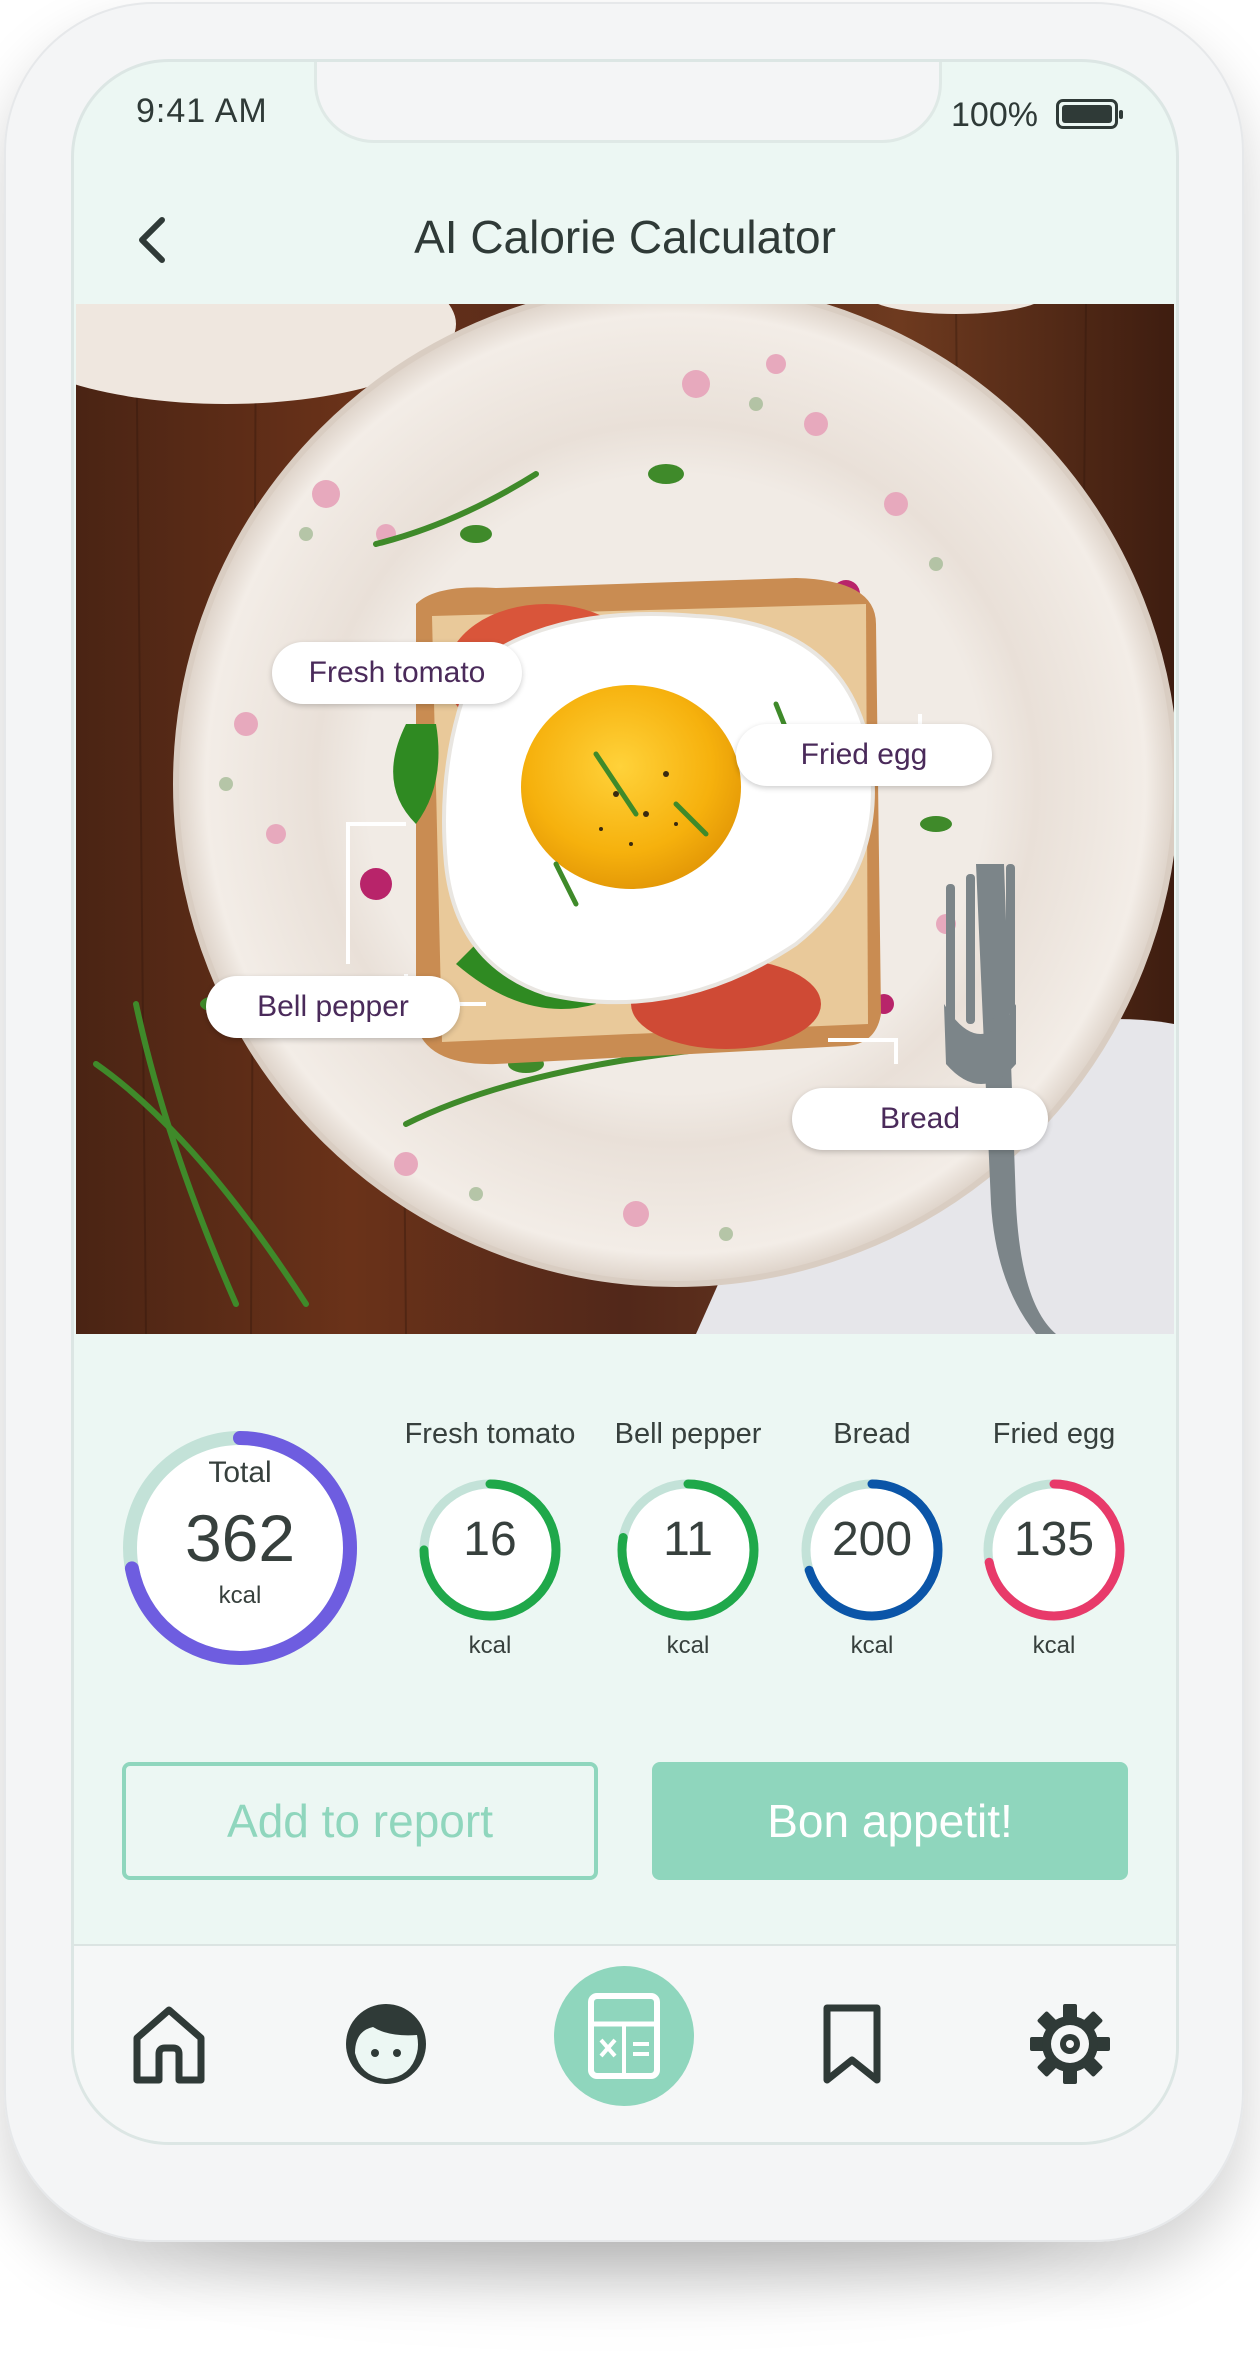 This screenshot has height=2363, width=1260. Describe the element at coordinates (240, 1595) in the screenshot. I see `total-unit: kcal` at that location.